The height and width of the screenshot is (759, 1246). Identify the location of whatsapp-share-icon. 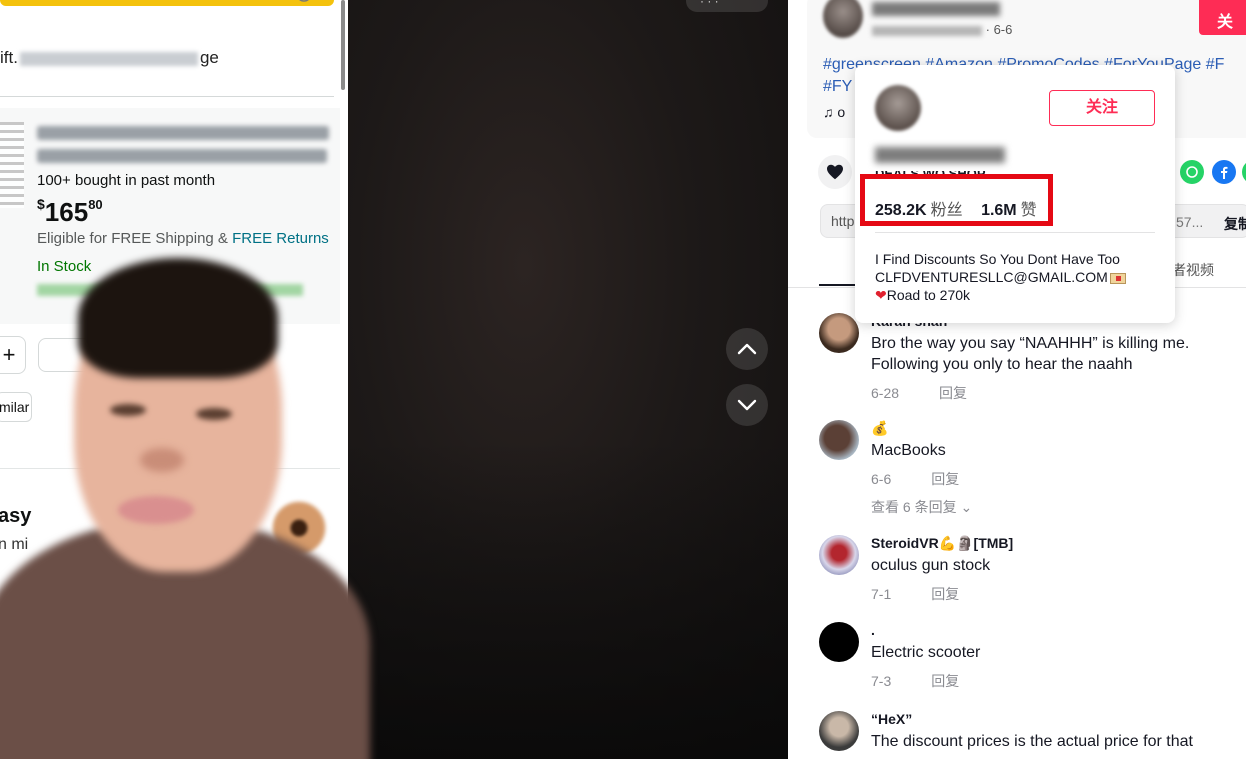
(1192, 172).